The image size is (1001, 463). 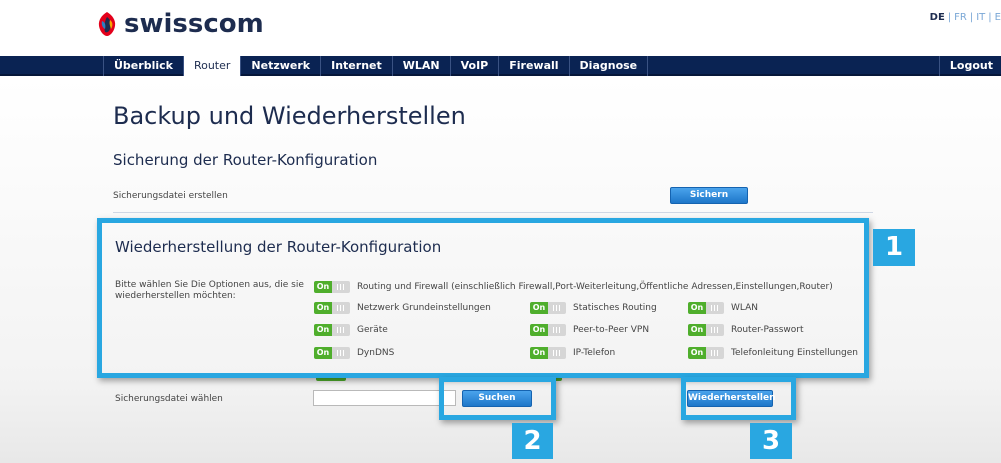 What do you see at coordinates (493, 212) in the screenshot?
I see `section-divider` at bounding box center [493, 212].